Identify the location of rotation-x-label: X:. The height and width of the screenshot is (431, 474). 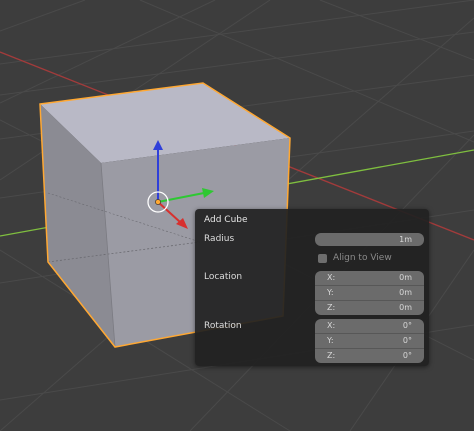
(331, 325).